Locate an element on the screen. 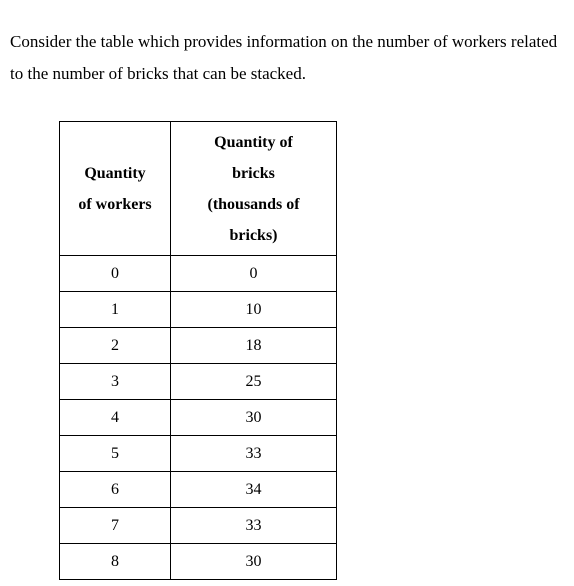 The image size is (574, 586). table-row: 2 18 is located at coordinates (198, 345).